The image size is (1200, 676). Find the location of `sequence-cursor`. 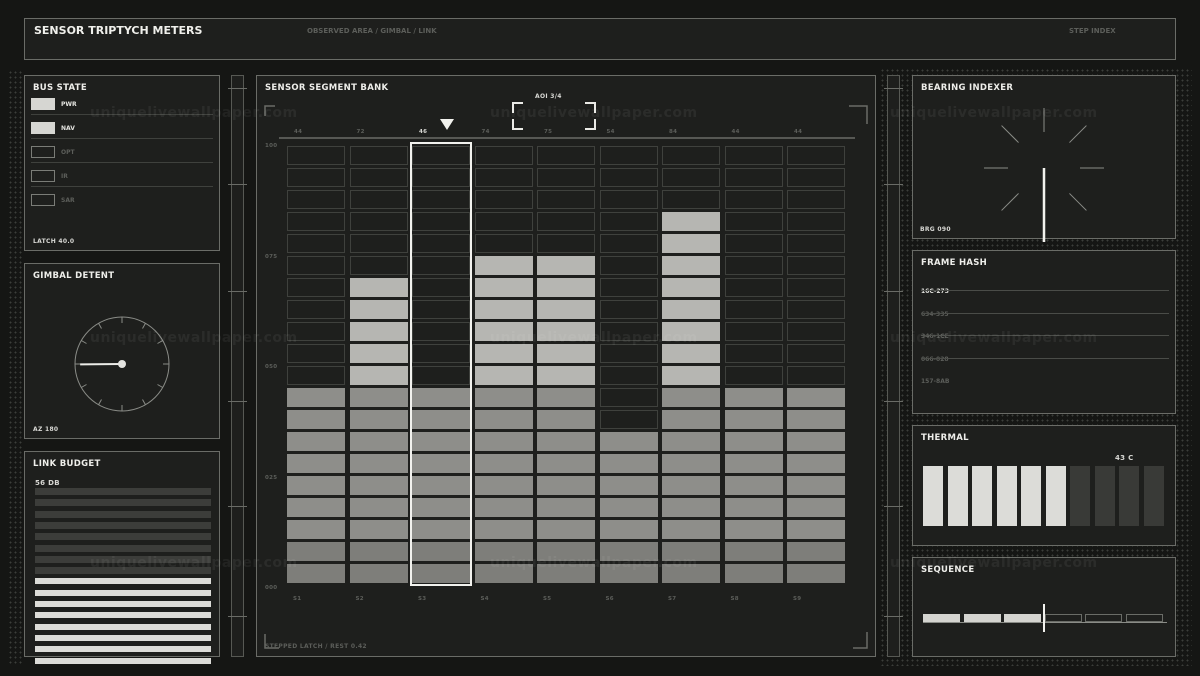

sequence-cursor is located at coordinates (1044, 618).